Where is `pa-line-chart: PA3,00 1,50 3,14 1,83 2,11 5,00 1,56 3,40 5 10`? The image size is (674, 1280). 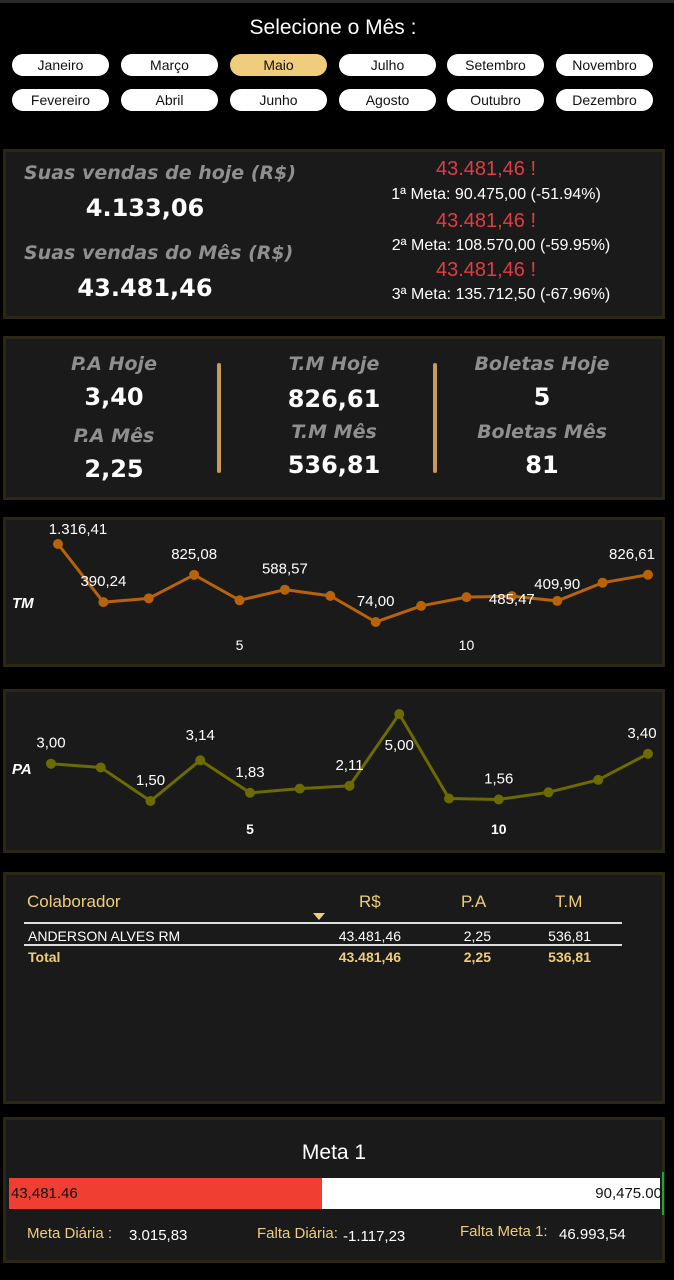
pa-line-chart: PA3,00 1,50 3,14 1,83 2,11 5,00 1,56 3,40 5 10 is located at coordinates (334, 773).